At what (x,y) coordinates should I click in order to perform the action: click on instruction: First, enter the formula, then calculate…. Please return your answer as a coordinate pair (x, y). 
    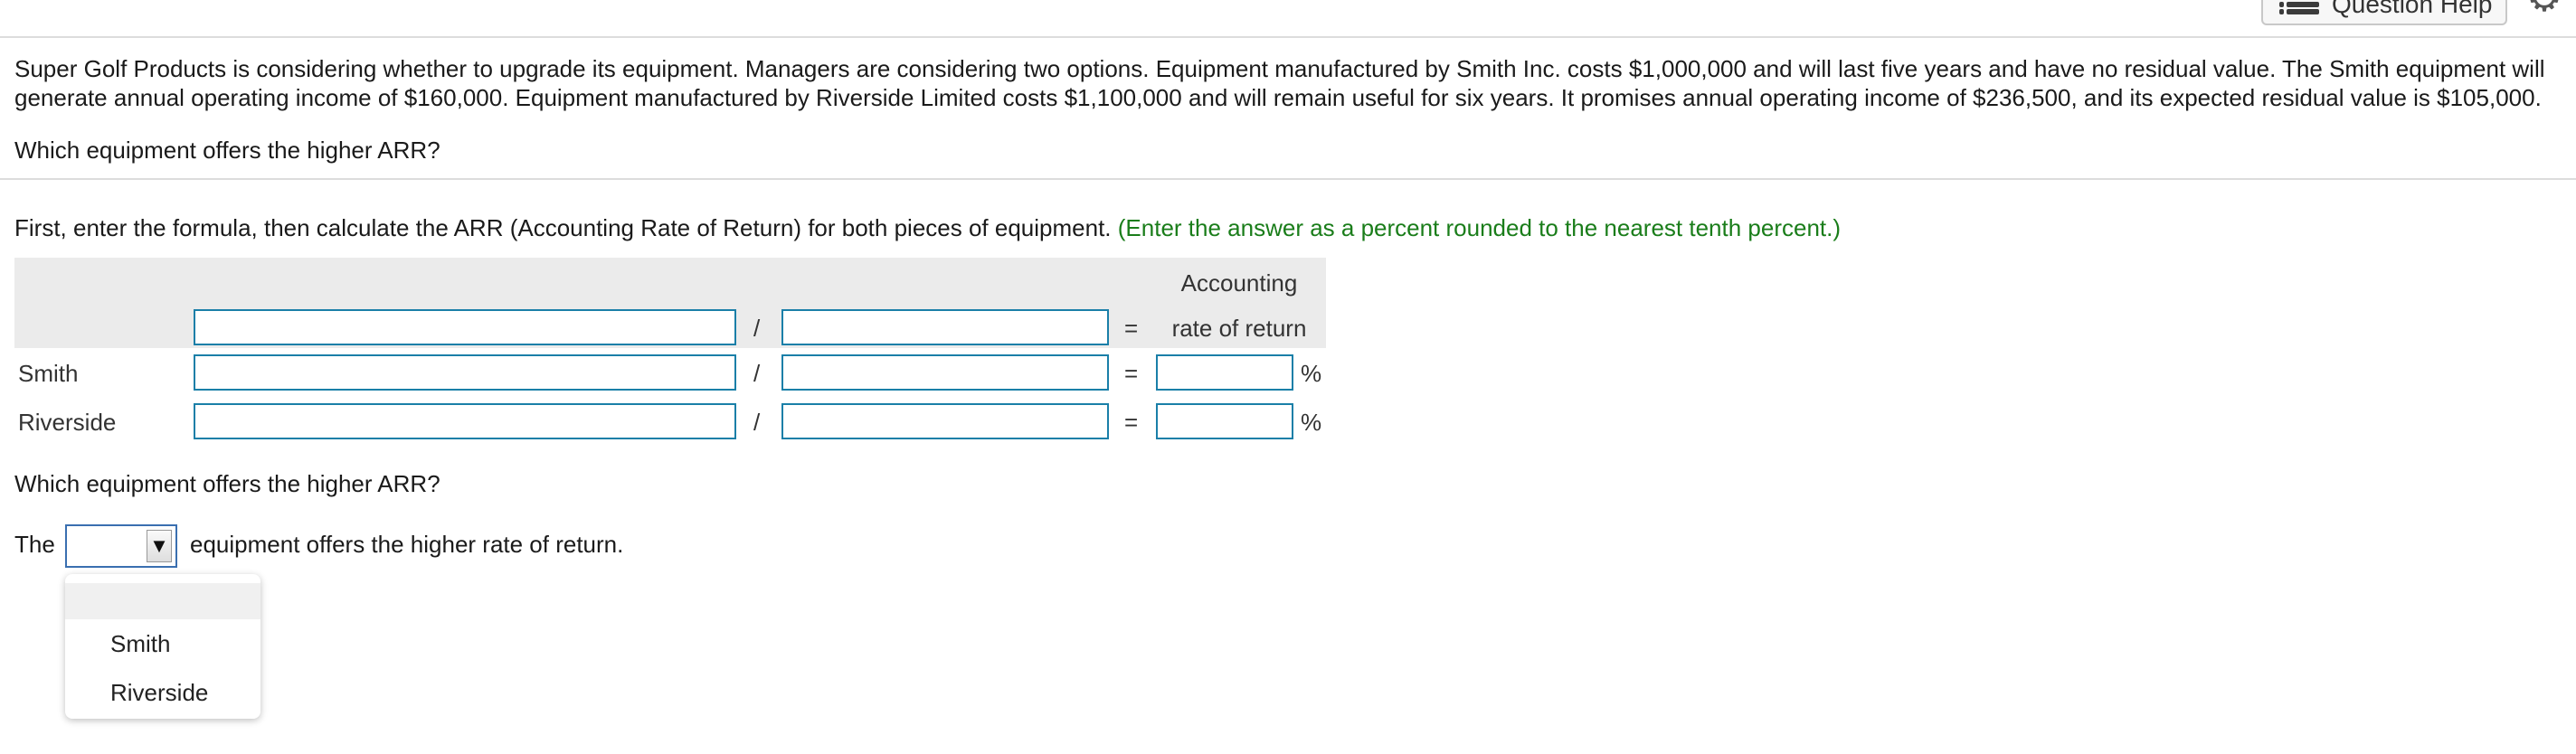
    Looking at the image, I should click on (928, 228).